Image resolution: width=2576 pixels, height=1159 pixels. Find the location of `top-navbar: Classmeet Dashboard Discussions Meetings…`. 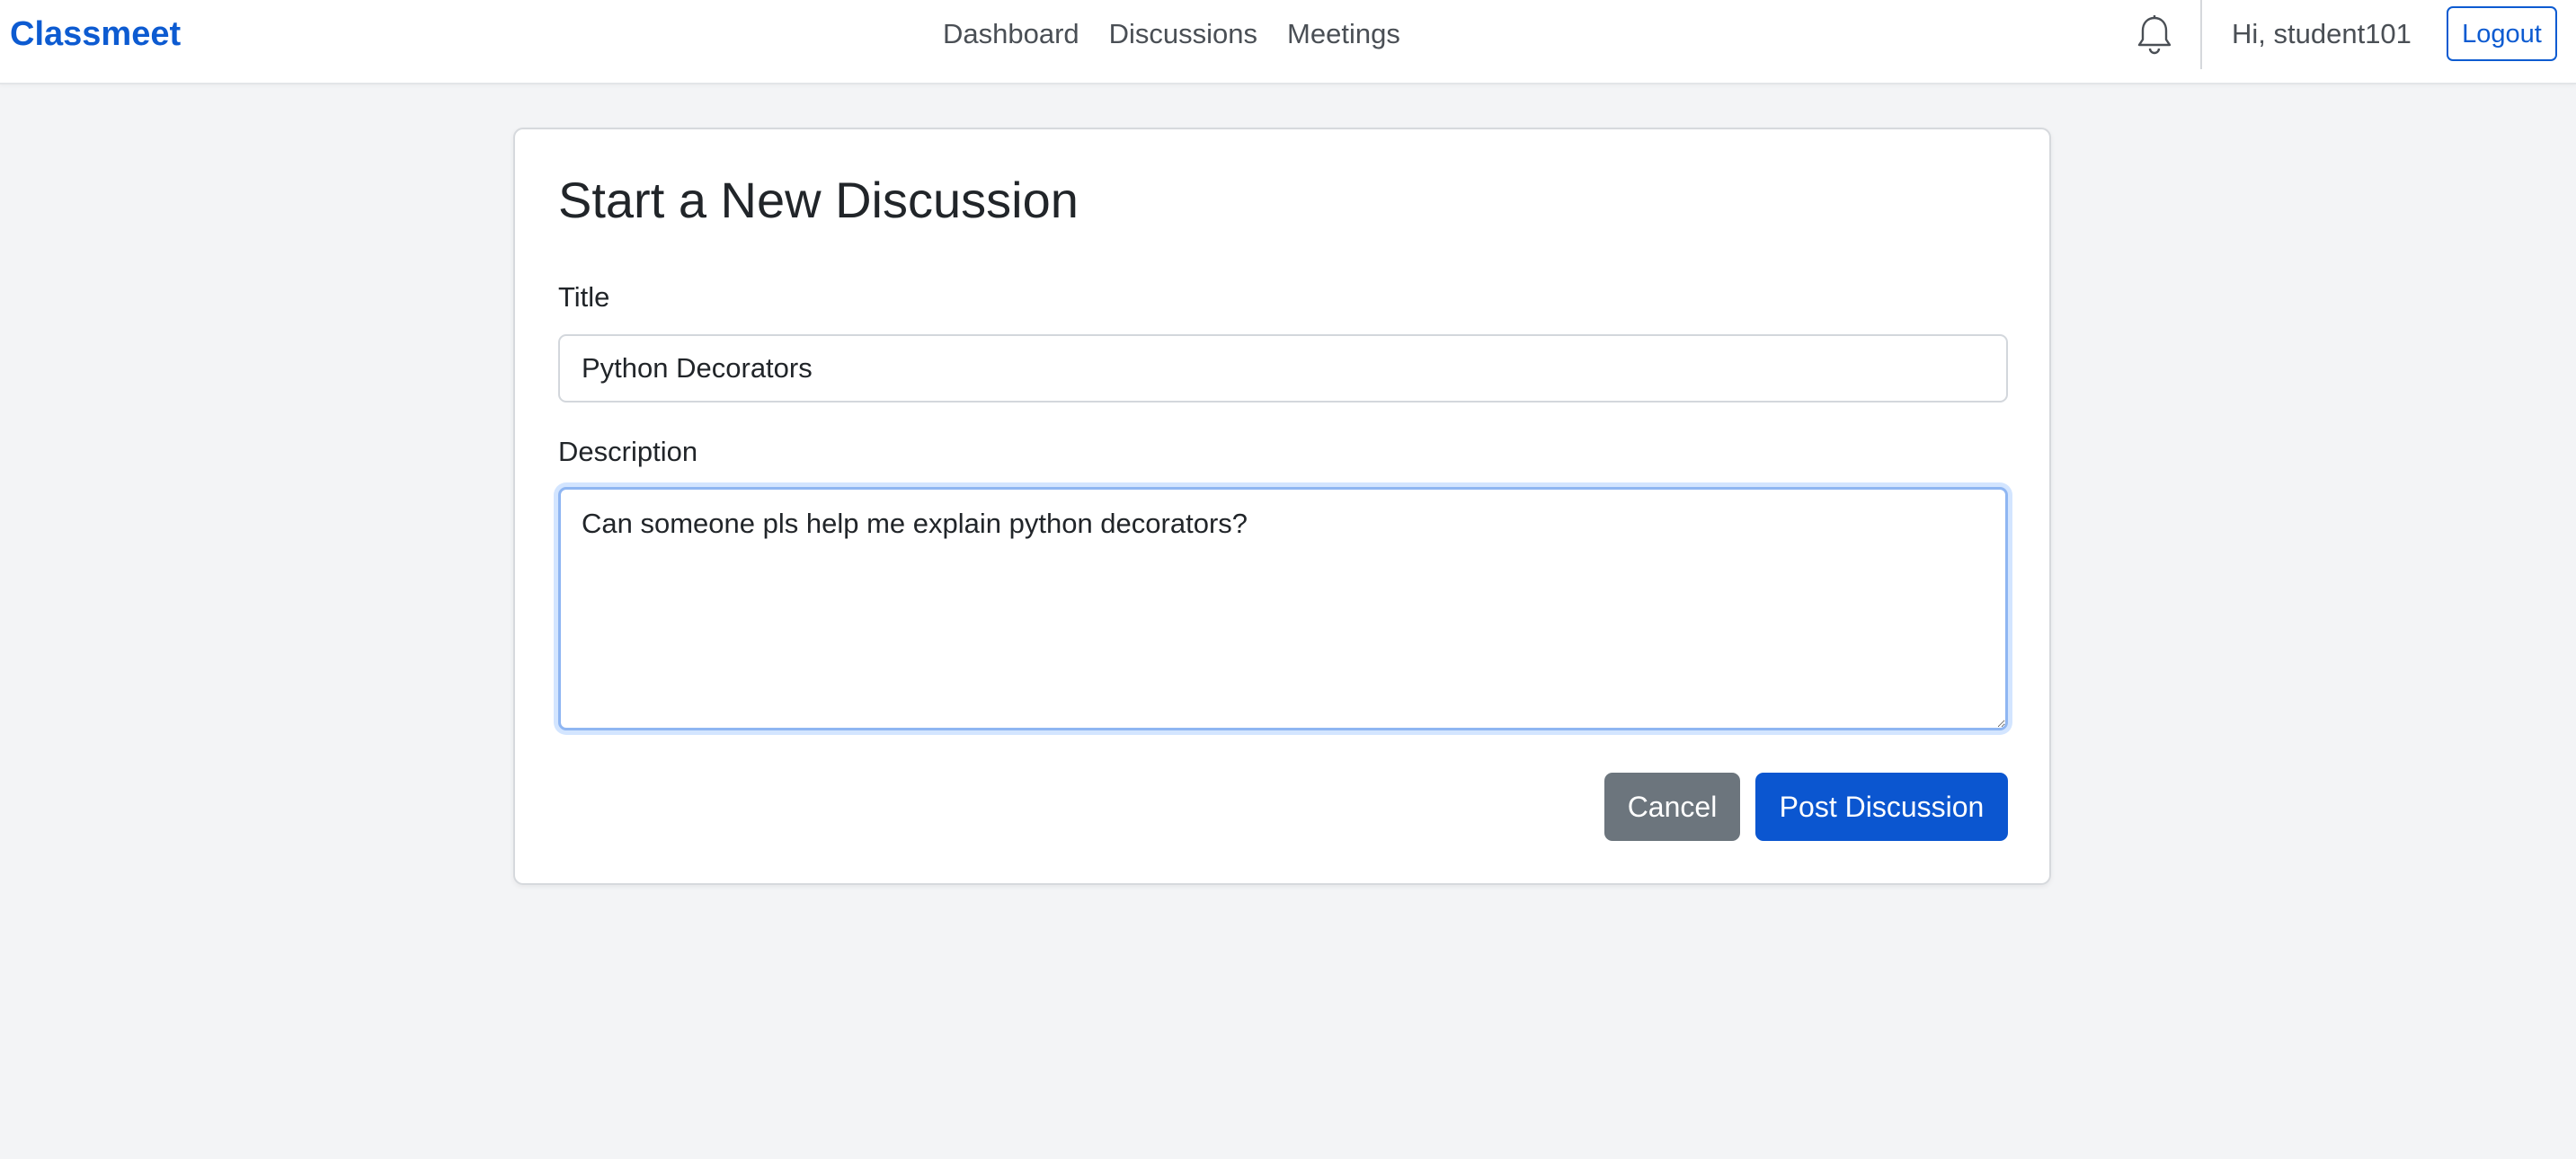

top-navbar: Classmeet Dashboard Discussions Meetings… is located at coordinates (1288, 42).